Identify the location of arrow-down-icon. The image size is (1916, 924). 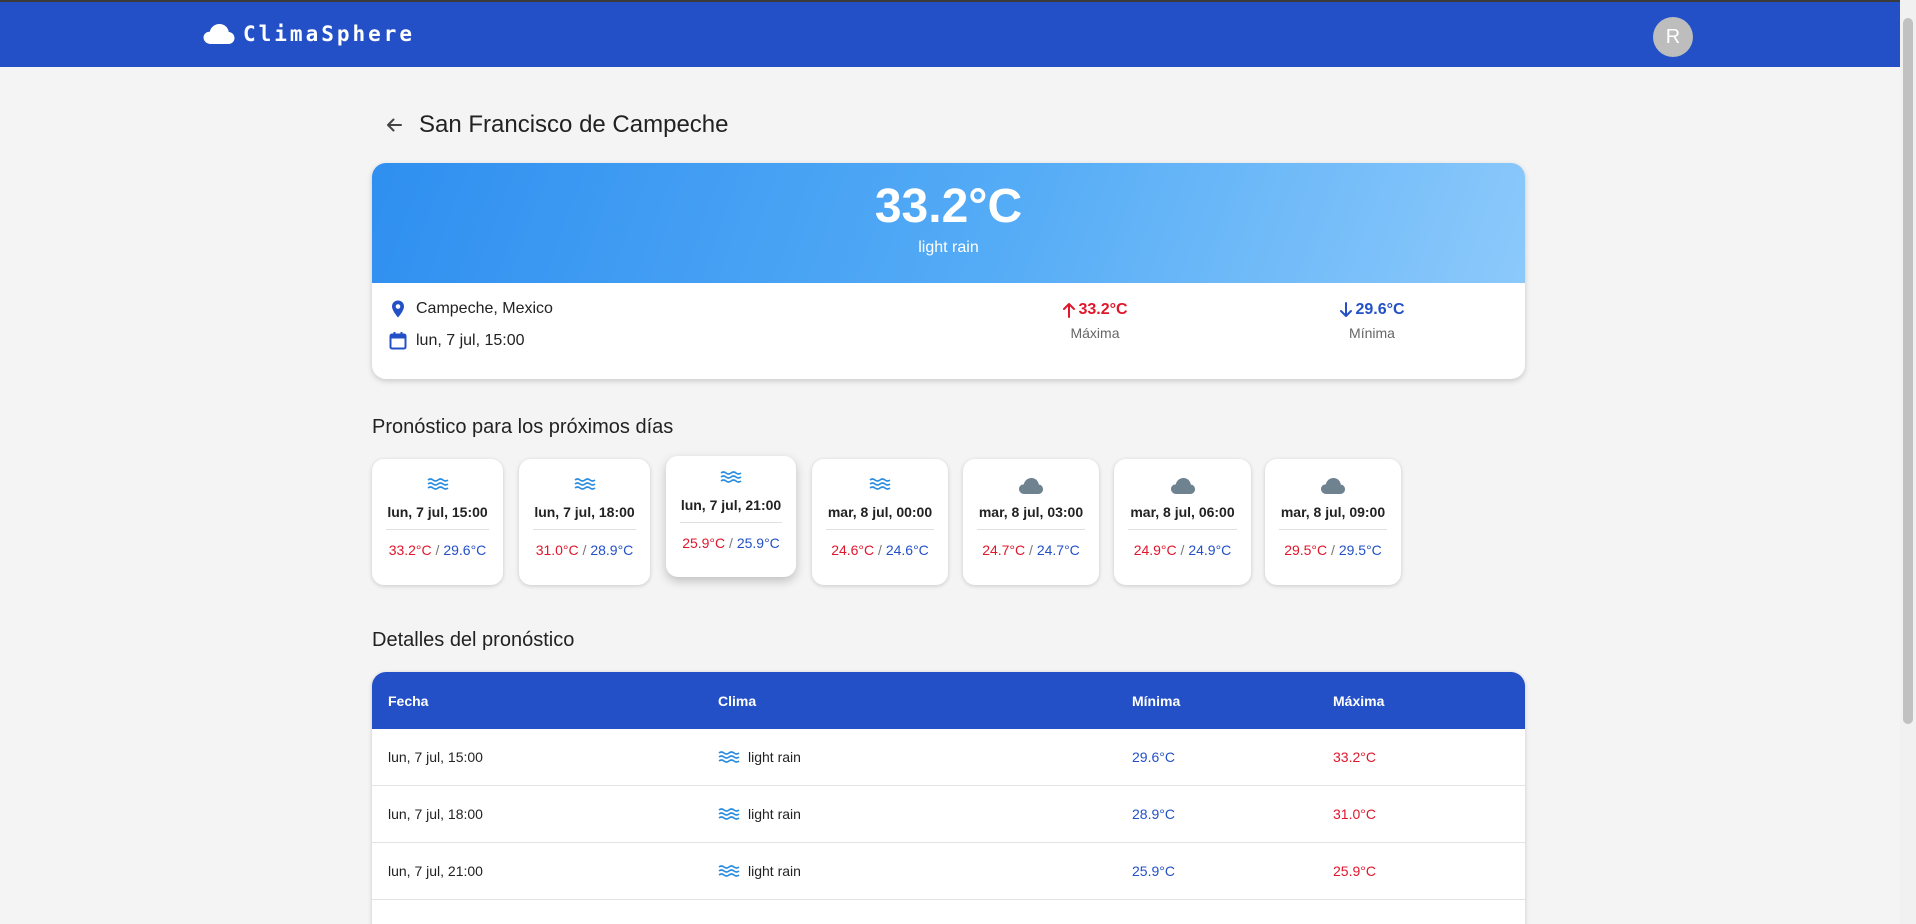
(1346, 309).